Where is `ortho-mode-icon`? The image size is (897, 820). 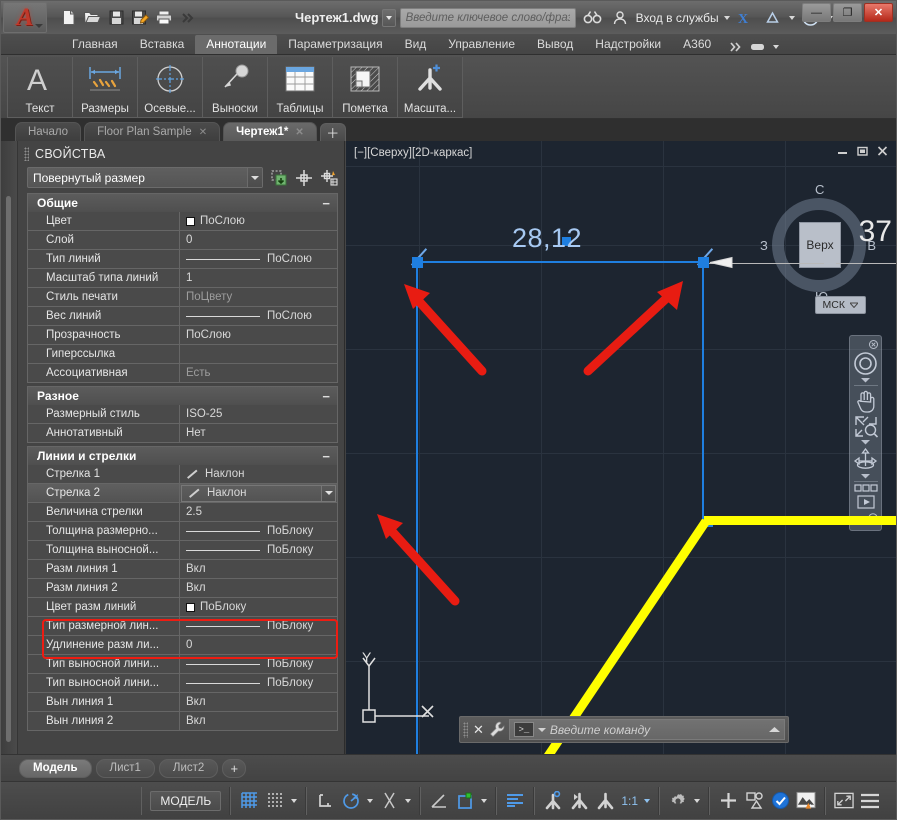 ortho-mode-icon is located at coordinates (325, 801).